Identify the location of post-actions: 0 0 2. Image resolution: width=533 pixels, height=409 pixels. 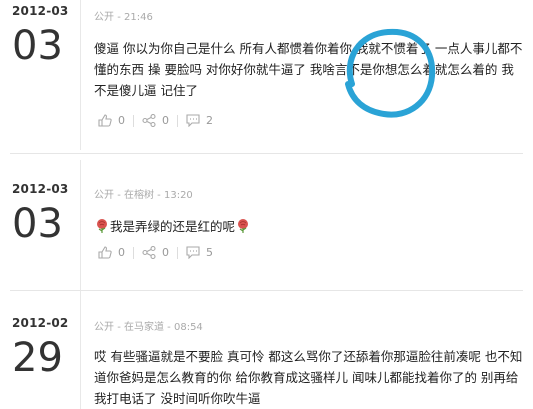
(155, 120).